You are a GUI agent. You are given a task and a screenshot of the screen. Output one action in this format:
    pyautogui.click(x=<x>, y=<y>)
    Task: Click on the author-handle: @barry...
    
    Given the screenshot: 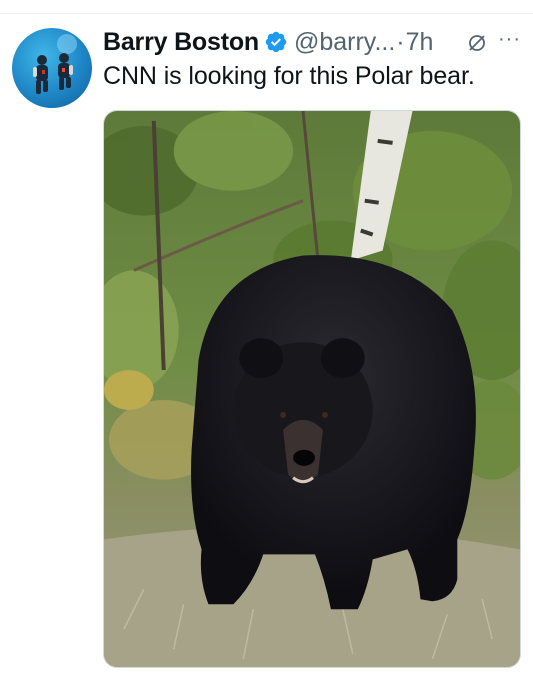 What is the action you would take?
    pyautogui.click(x=344, y=42)
    